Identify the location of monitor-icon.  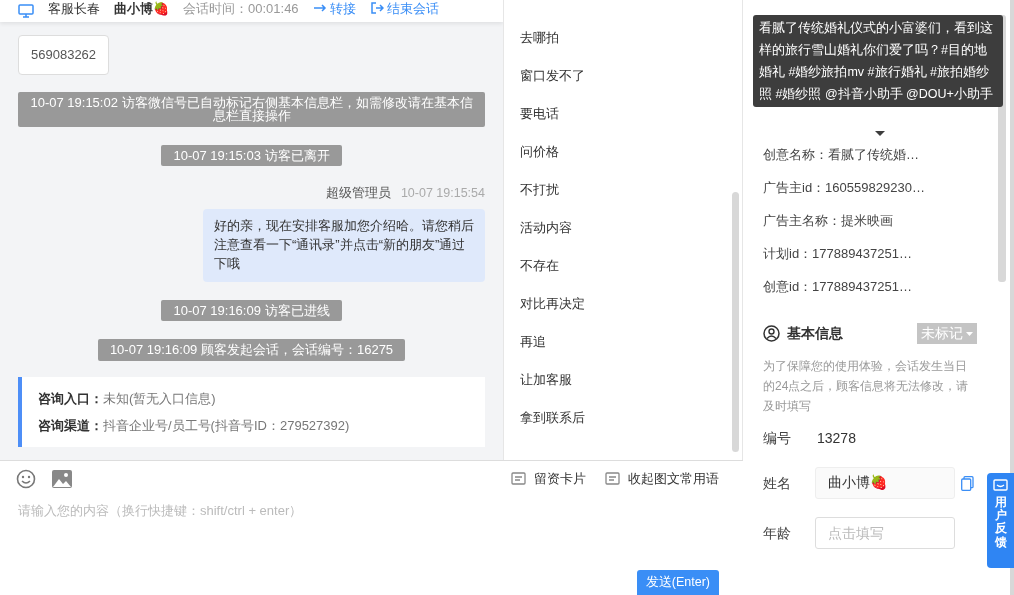
(26, 11).